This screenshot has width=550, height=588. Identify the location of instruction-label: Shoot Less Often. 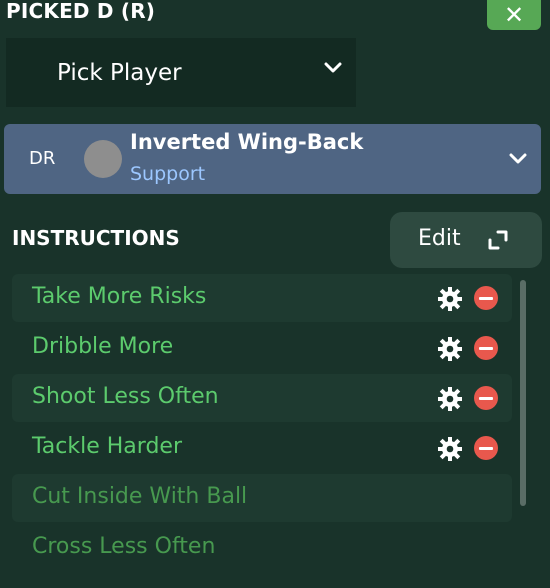
(125, 396).